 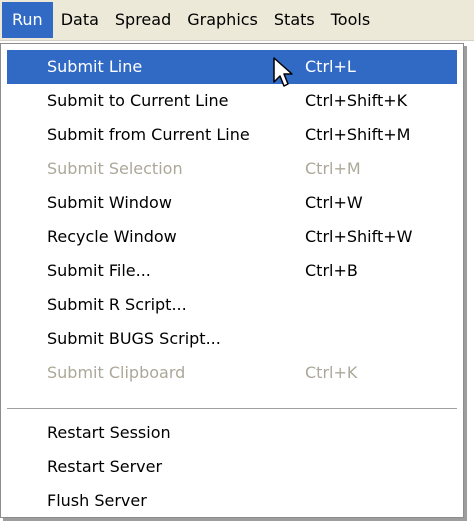 What do you see at coordinates (232, 101) in the screenshot?
I see `menu-item-submit-to-current-line: Submit to Current Line Ctrl+Shift+K` at bounding box center [232, 101].